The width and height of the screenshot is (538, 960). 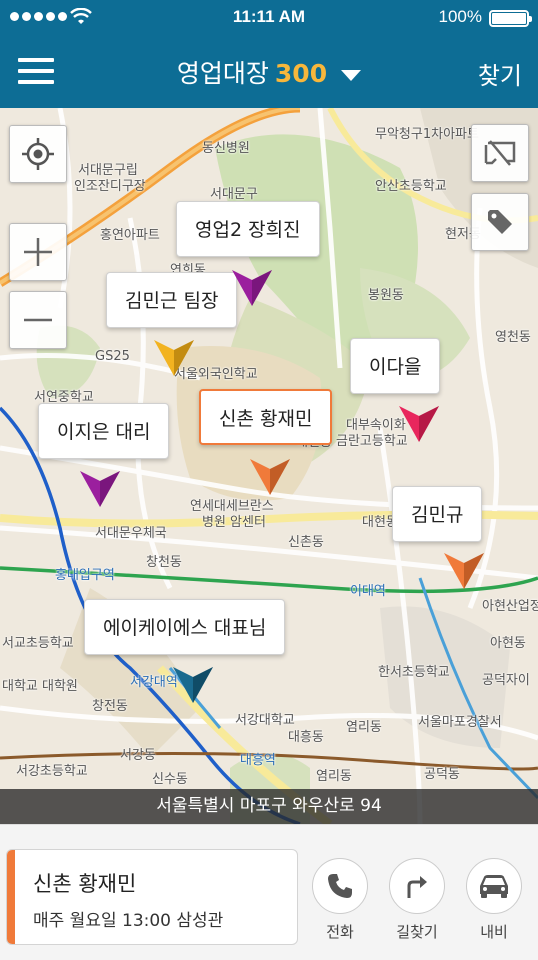 What do you see at coordinates (368, 591) in the screenshot?
I see `map-label: 이대역` at bounding box center [368, 591].